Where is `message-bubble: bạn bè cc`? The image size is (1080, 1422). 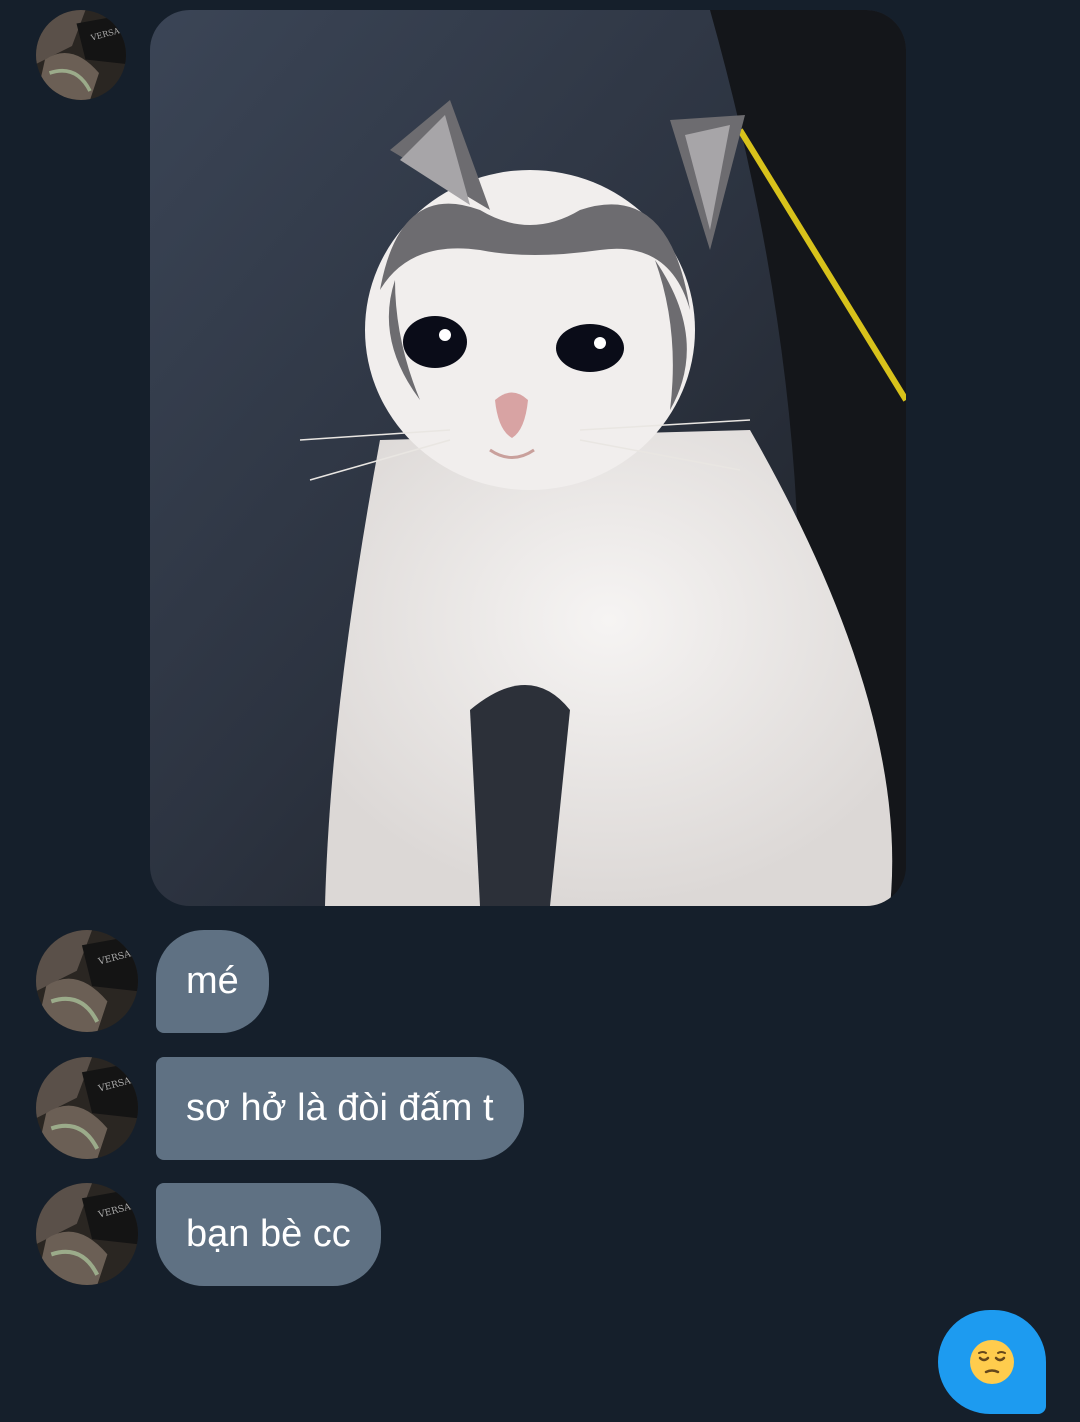
message-bubble: bạn bè cc is located at coordinates (268, 1234).